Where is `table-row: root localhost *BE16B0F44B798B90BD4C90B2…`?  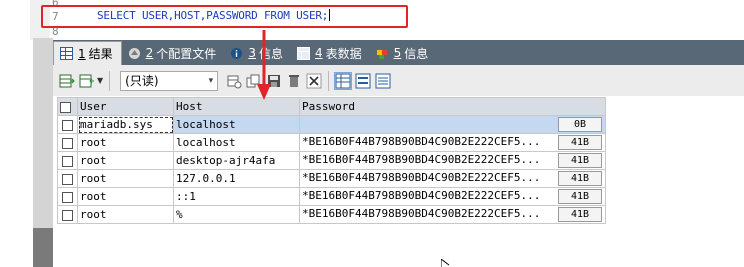 table-row: root localhost *BE16B0F44B798B90BD4C90B2… is located at coordinates (331, 142).